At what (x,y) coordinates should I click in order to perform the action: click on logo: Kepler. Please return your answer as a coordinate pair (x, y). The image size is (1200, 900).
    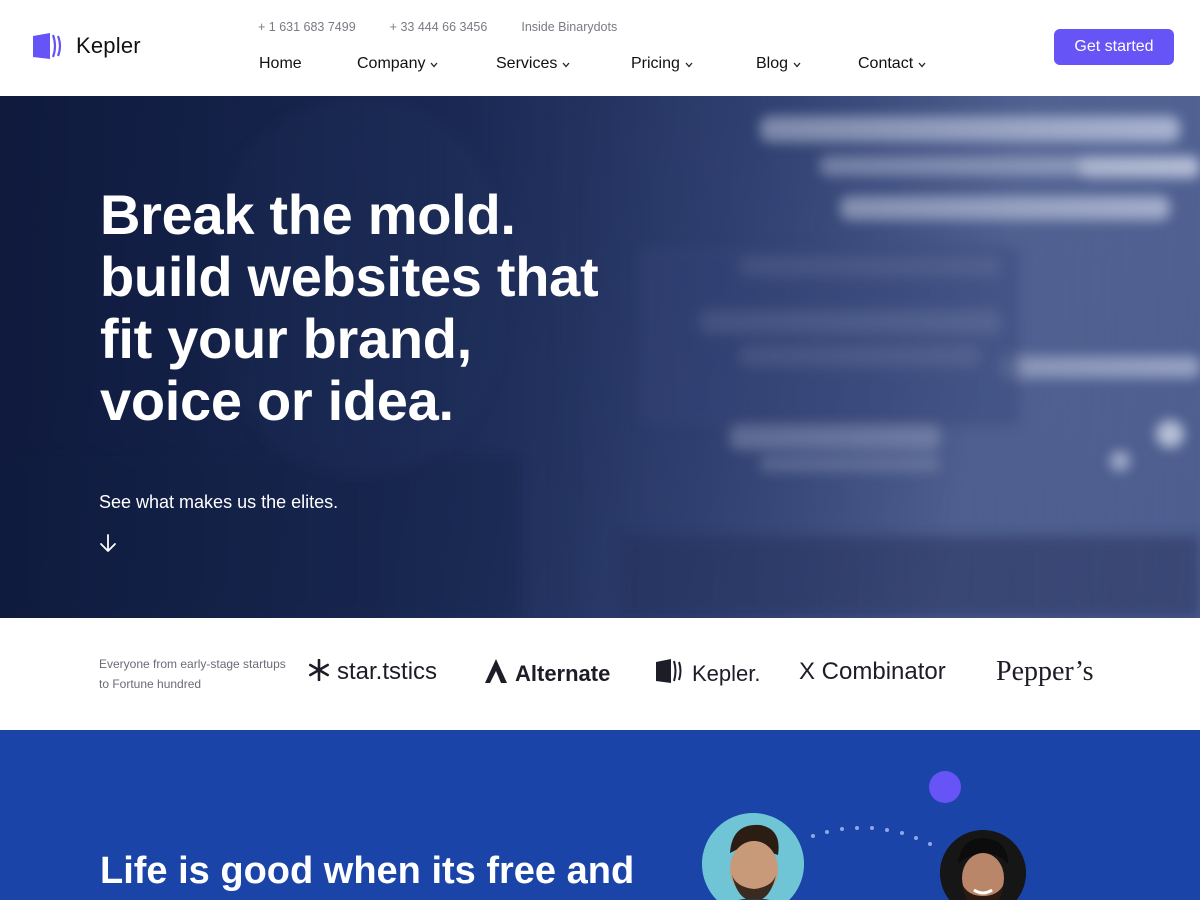
    Looking at the image, I should click on (86, 46).